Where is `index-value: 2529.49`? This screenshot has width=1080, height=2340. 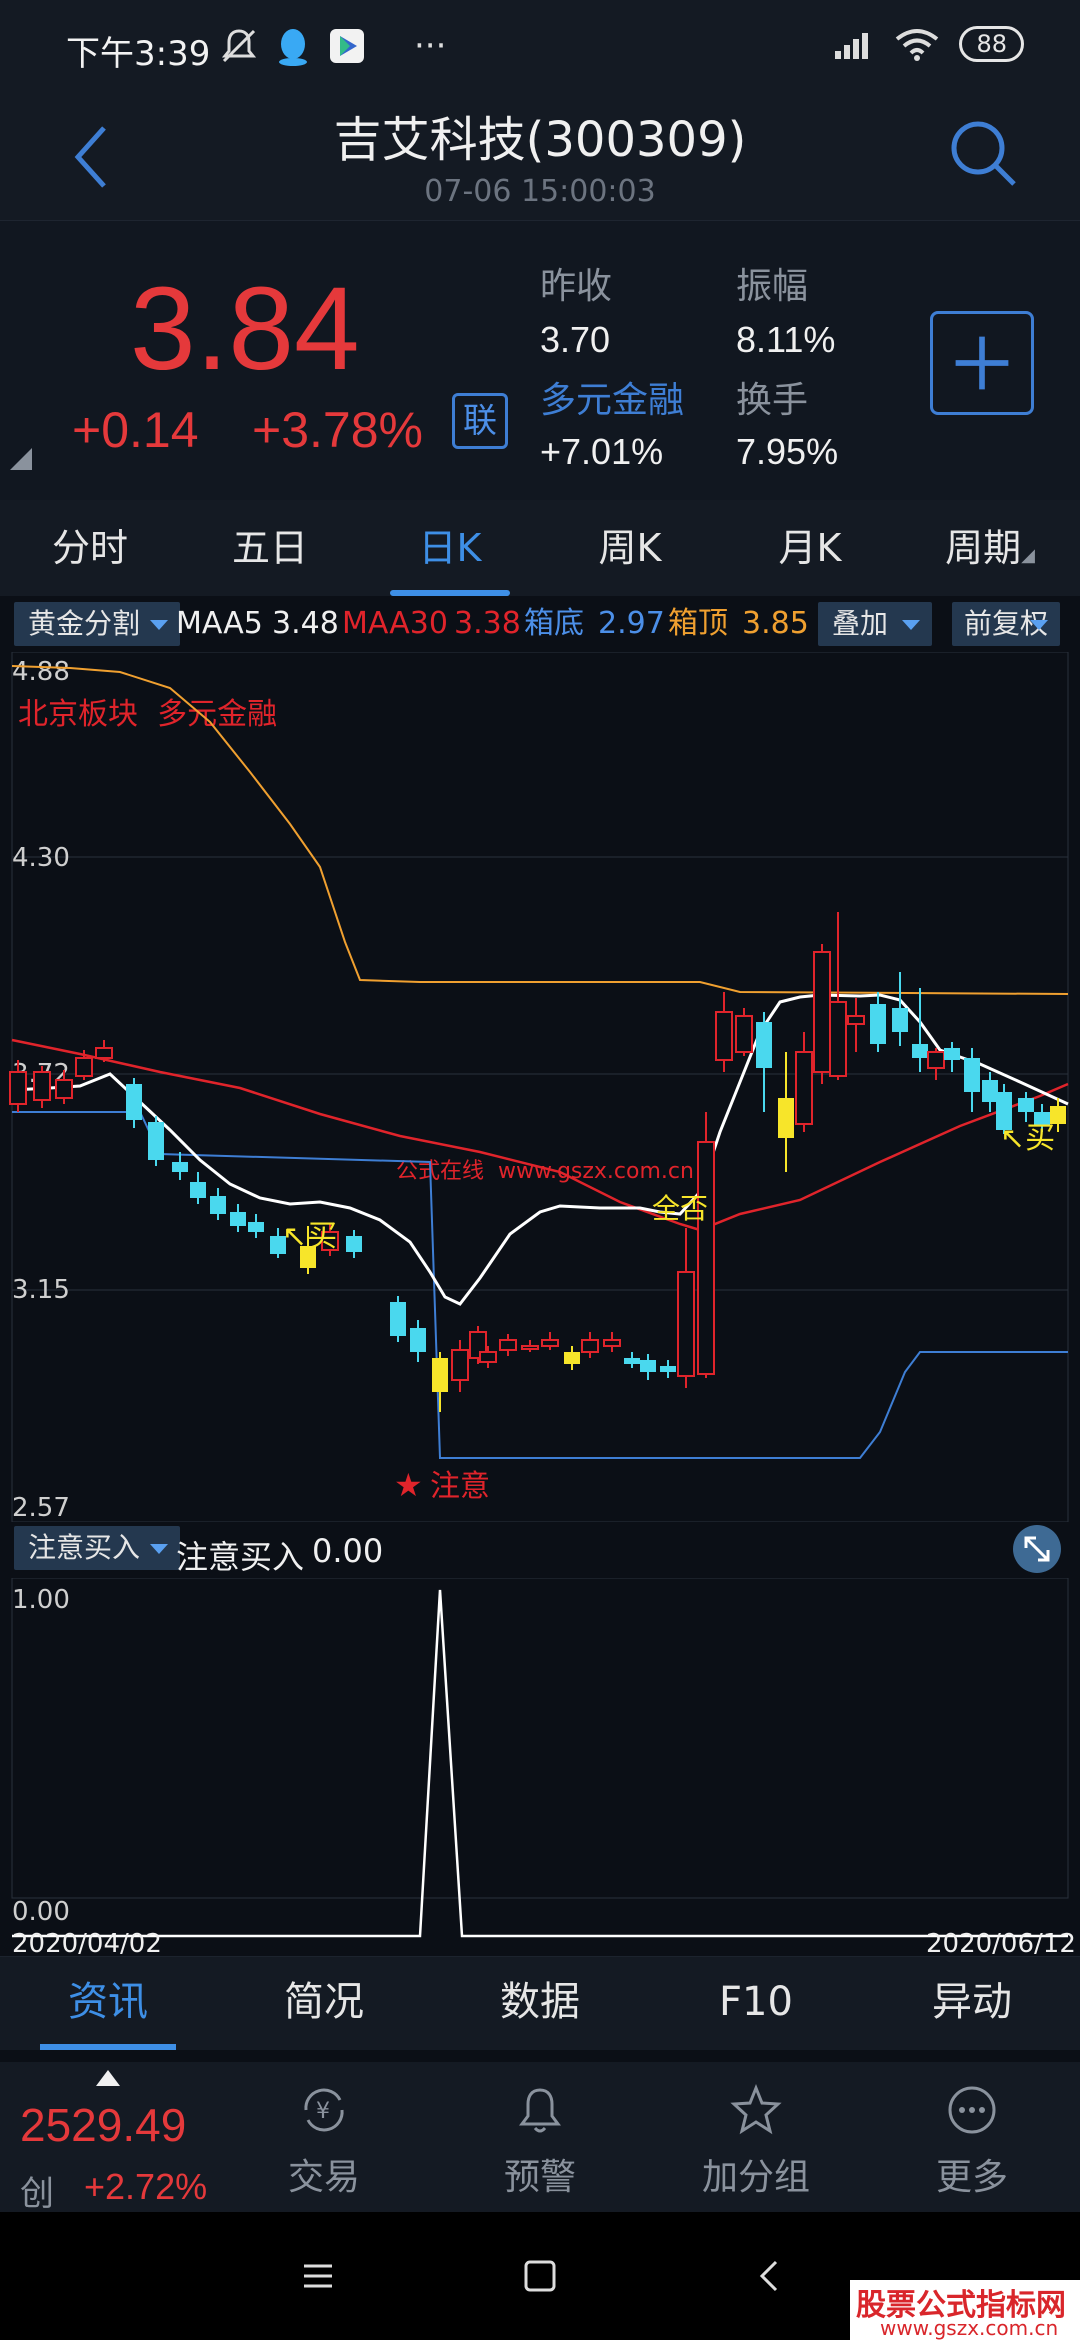 index-value: 2529.49 is located at coordinates (103, 2125).